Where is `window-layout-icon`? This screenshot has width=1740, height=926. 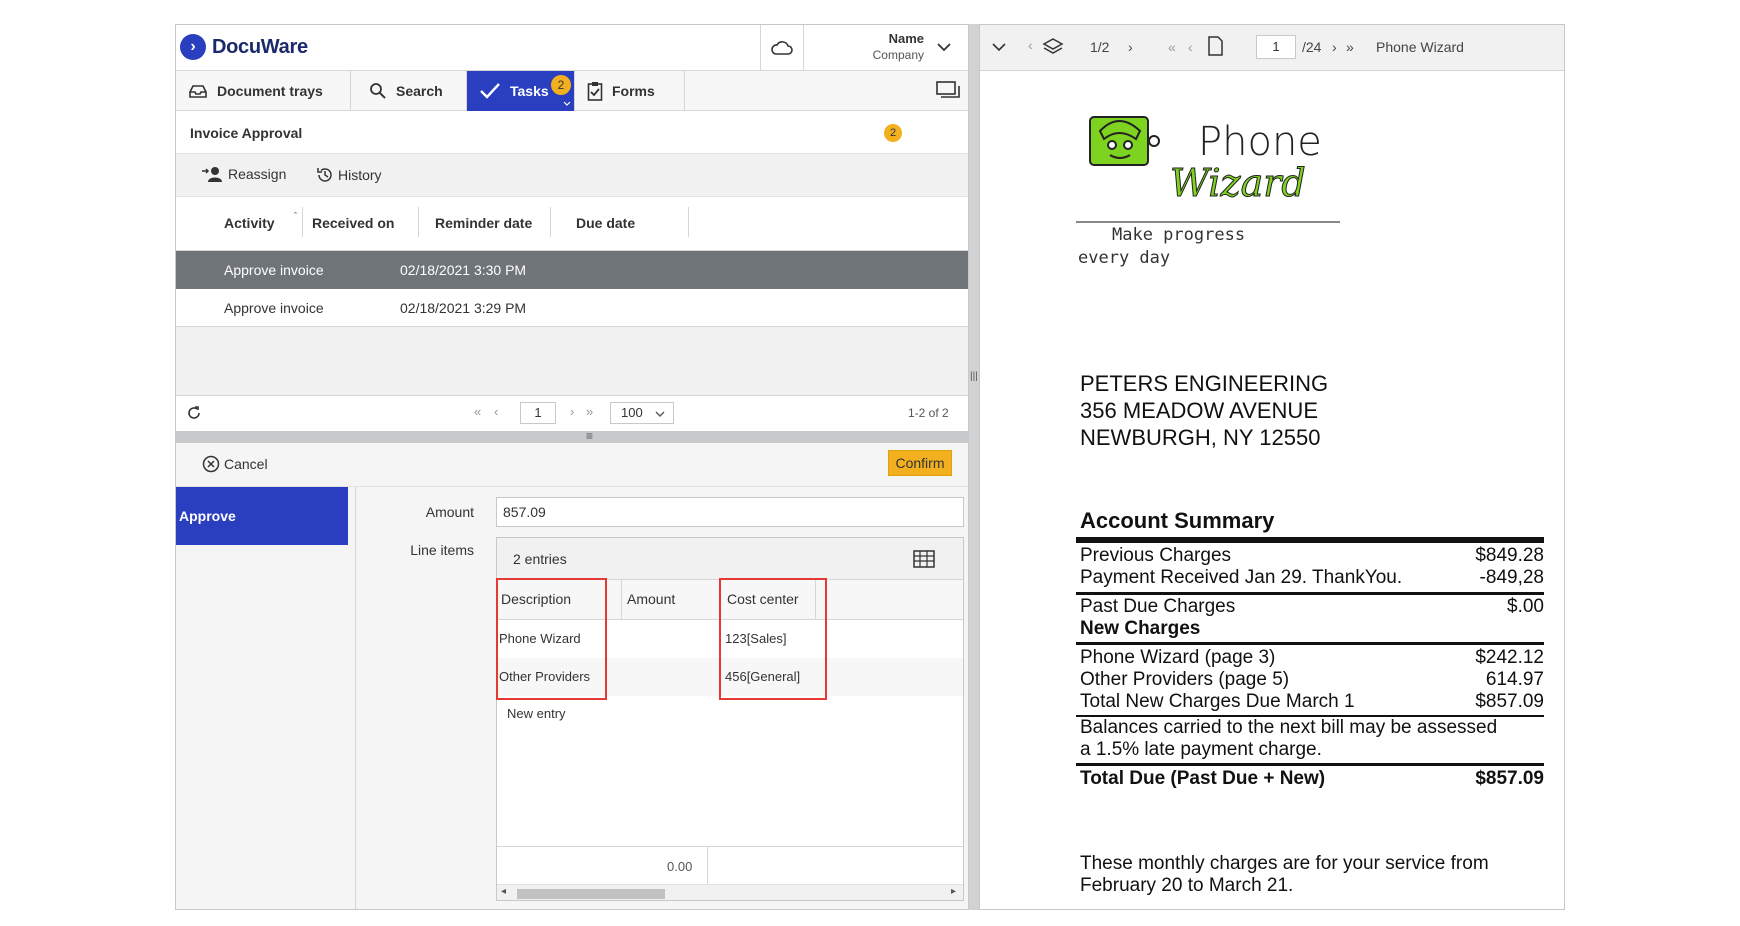 window-layout-icon is located at coordinates (948, 92).